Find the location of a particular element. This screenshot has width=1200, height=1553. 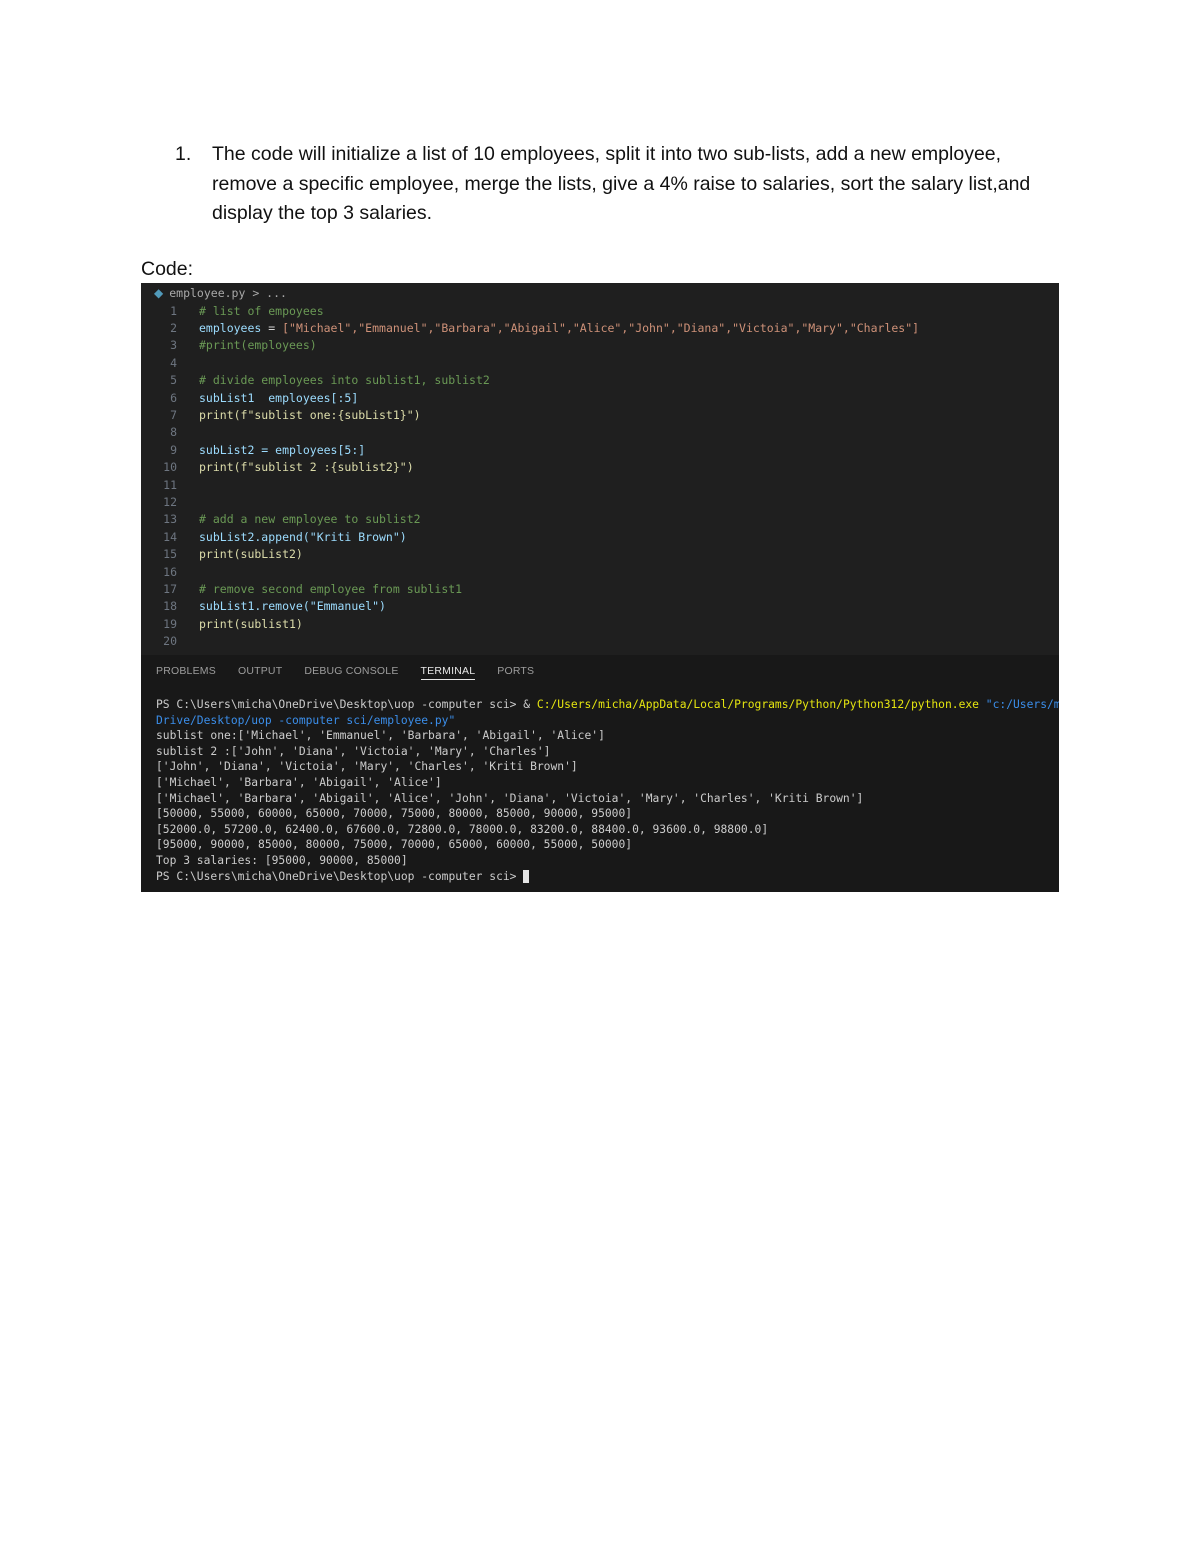

terminal-output-line: Top 3 salaries: [95000, 90000, 85000] is located at coordinates (282, 860).